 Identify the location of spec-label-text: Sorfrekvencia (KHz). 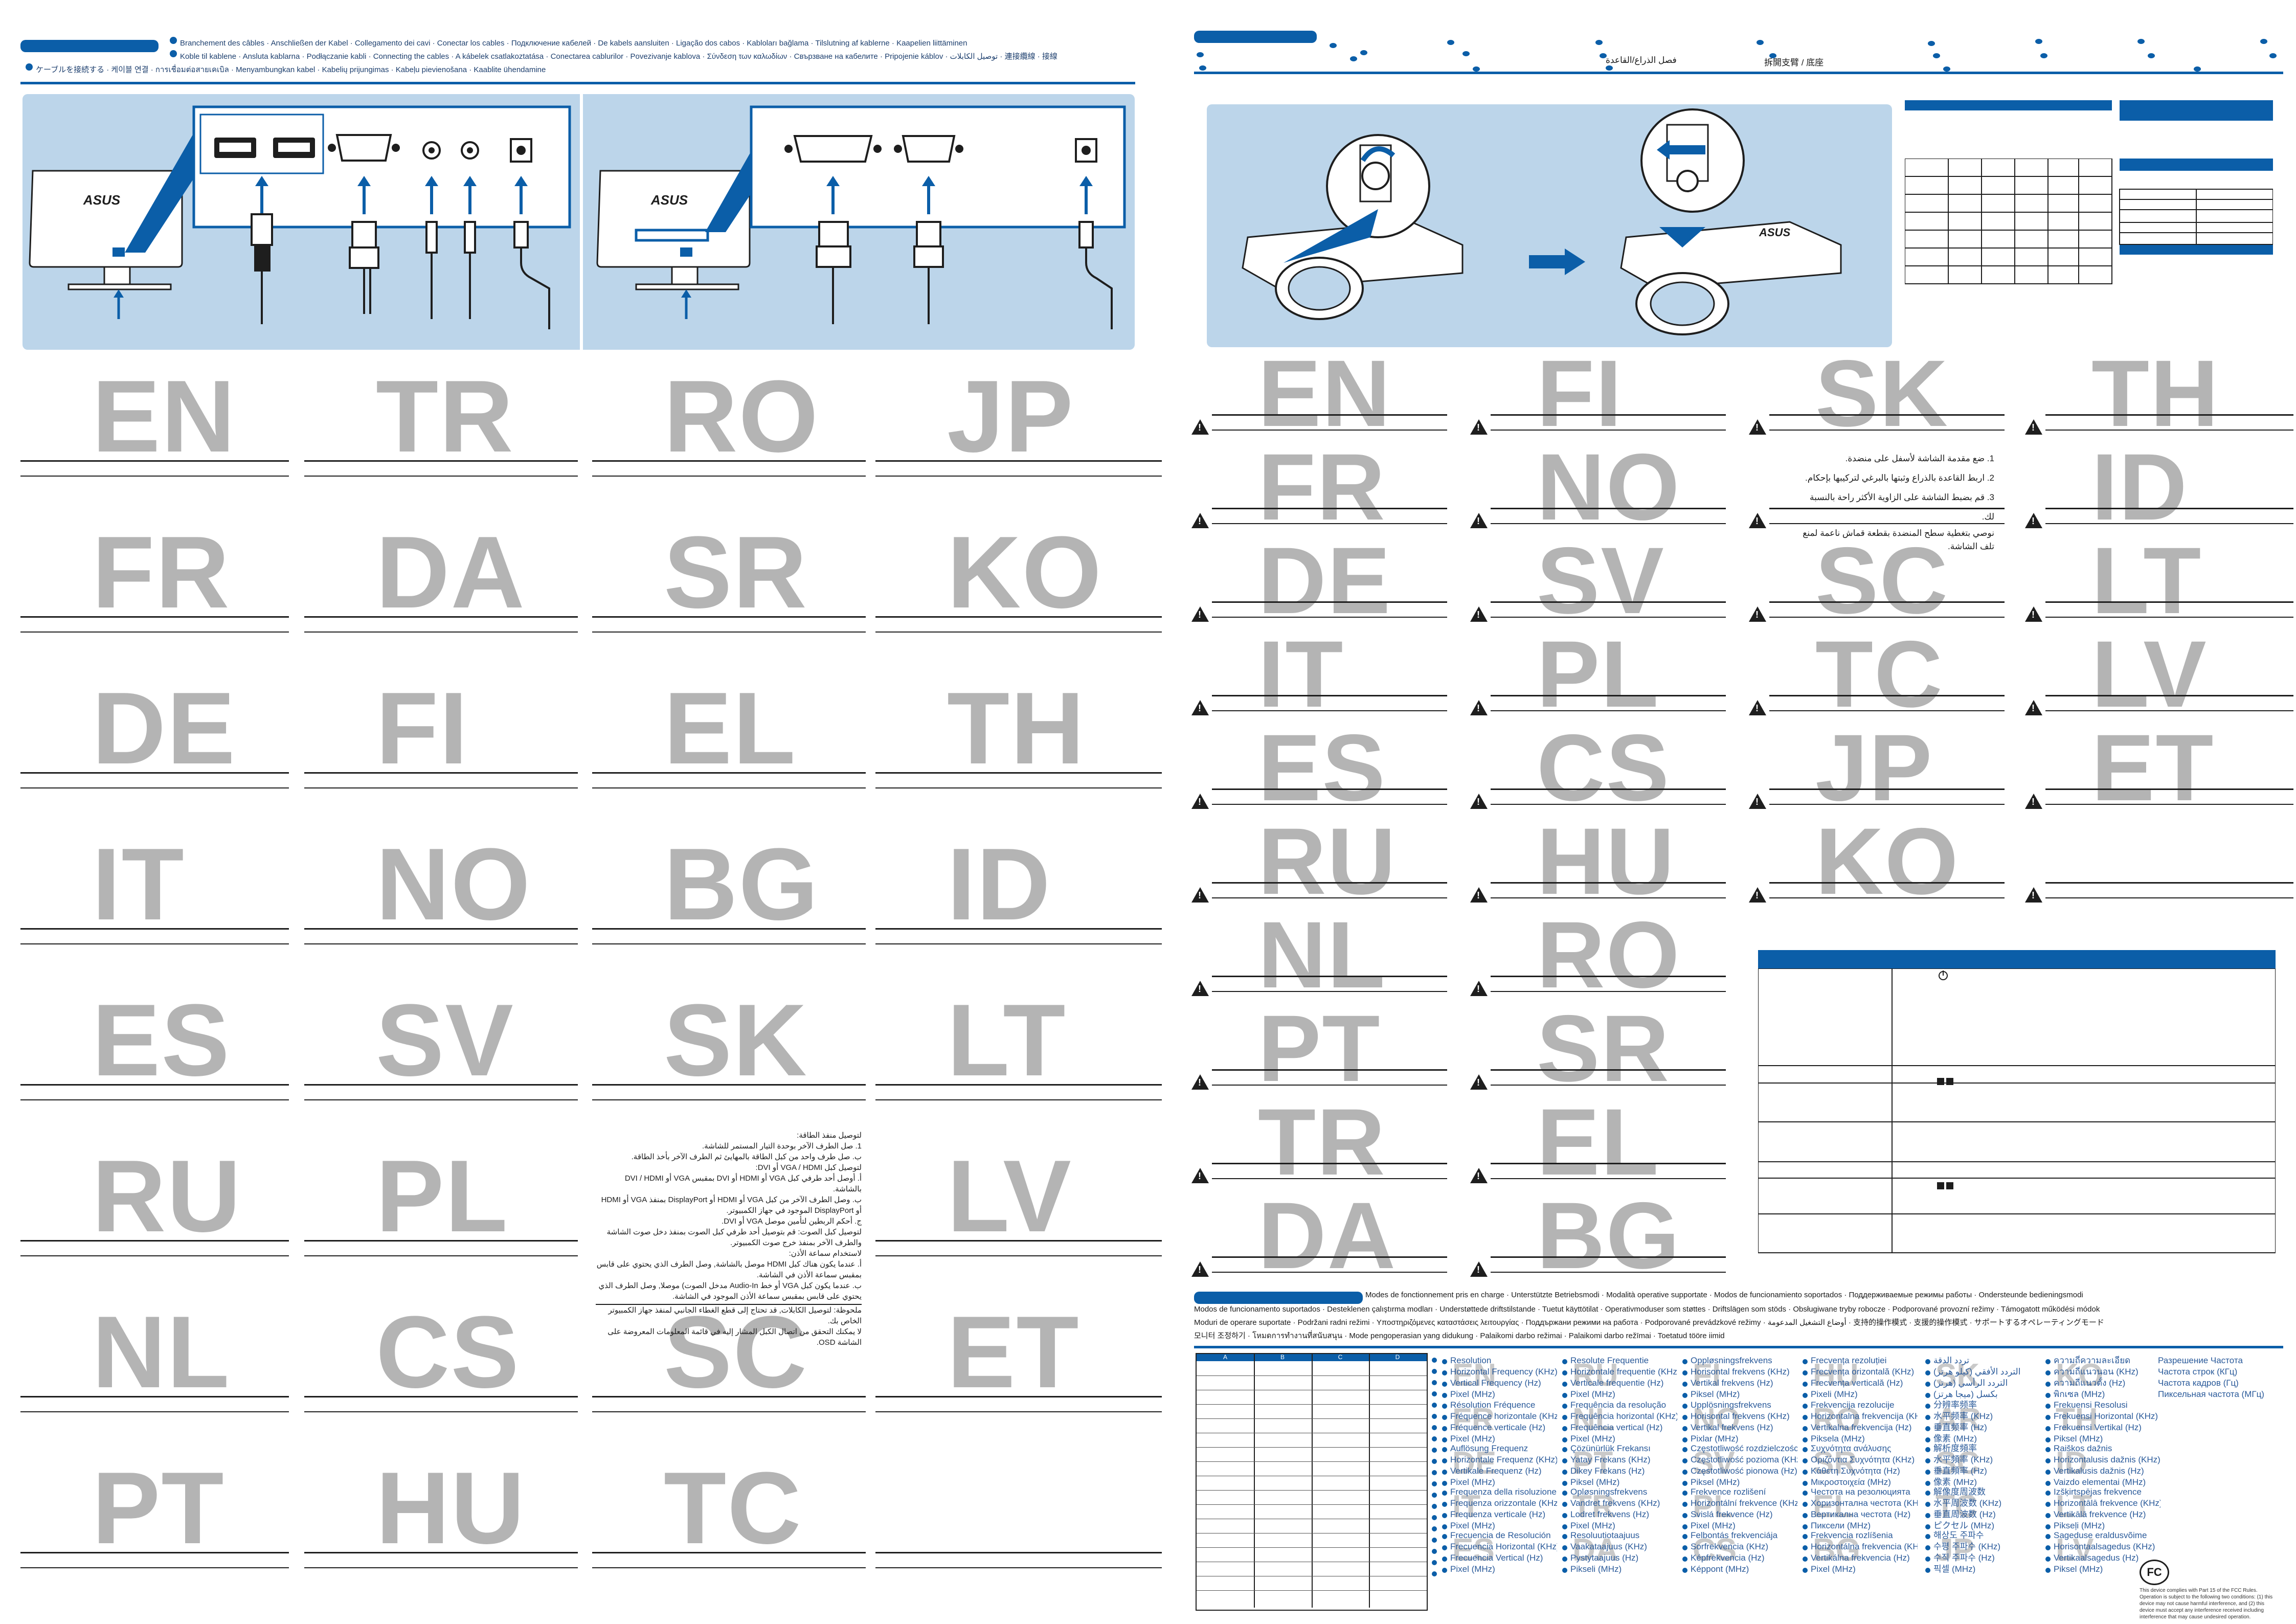
(1730, 1546).